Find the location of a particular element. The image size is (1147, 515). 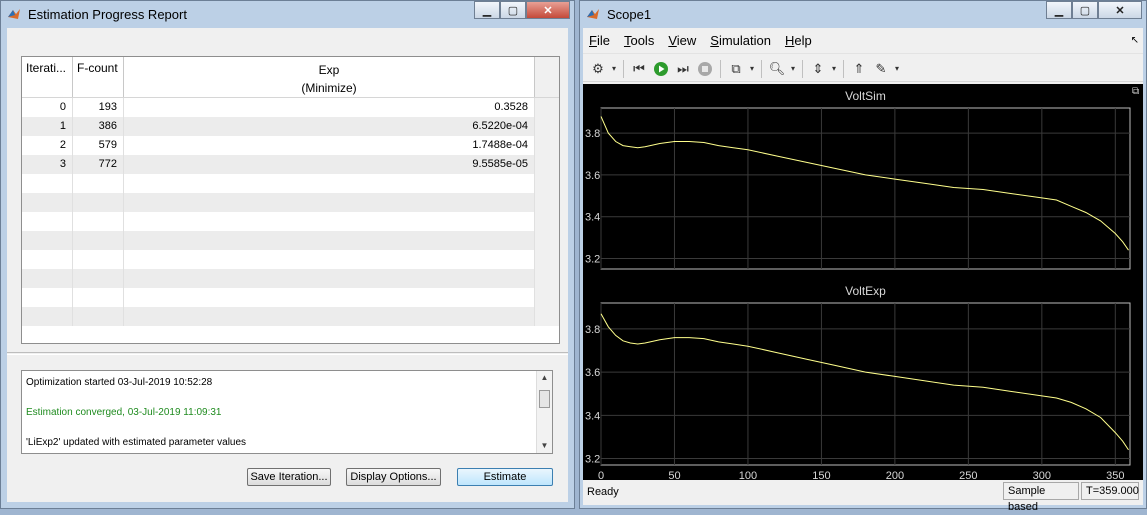

step-forward-icon: ⏭ is located at coordinates (683, 69).